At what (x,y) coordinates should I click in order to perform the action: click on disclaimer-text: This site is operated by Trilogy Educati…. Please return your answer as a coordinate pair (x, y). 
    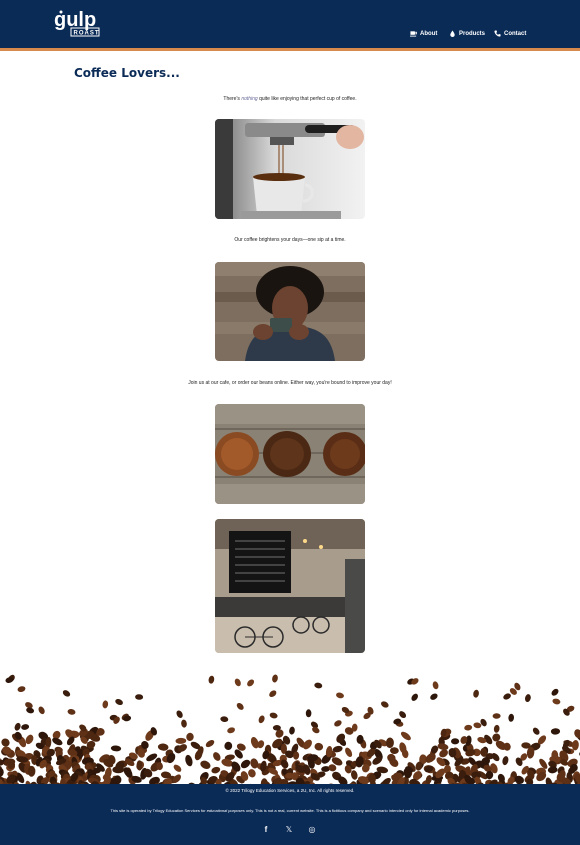
    Looking at the image, I should click on (290, 810).